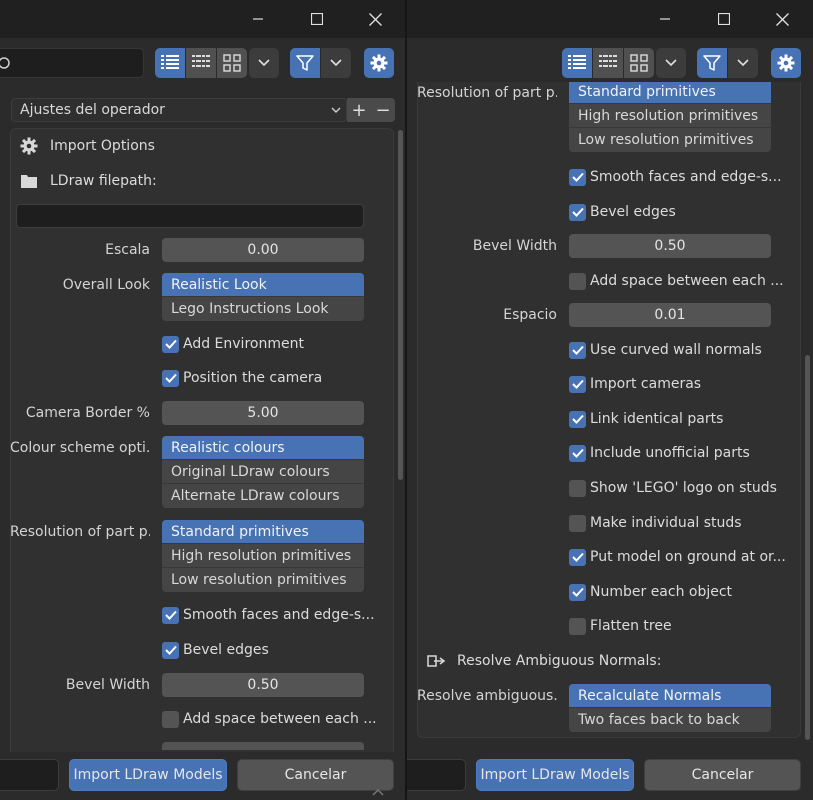 This screenshot has height=800, width=813. What do you see at coordinates (670, 315) in the screenshot?
I see `espacio-field: 0.01` at bounding box center [670, 315].